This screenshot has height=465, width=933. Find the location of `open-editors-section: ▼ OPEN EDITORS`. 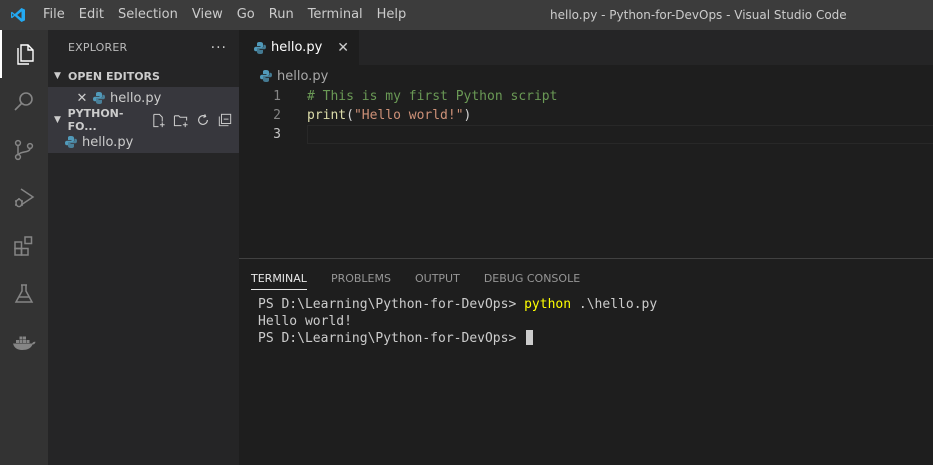

open-editors-section: ▼ OPEN EDITORS is located at coordinates (143, 76).